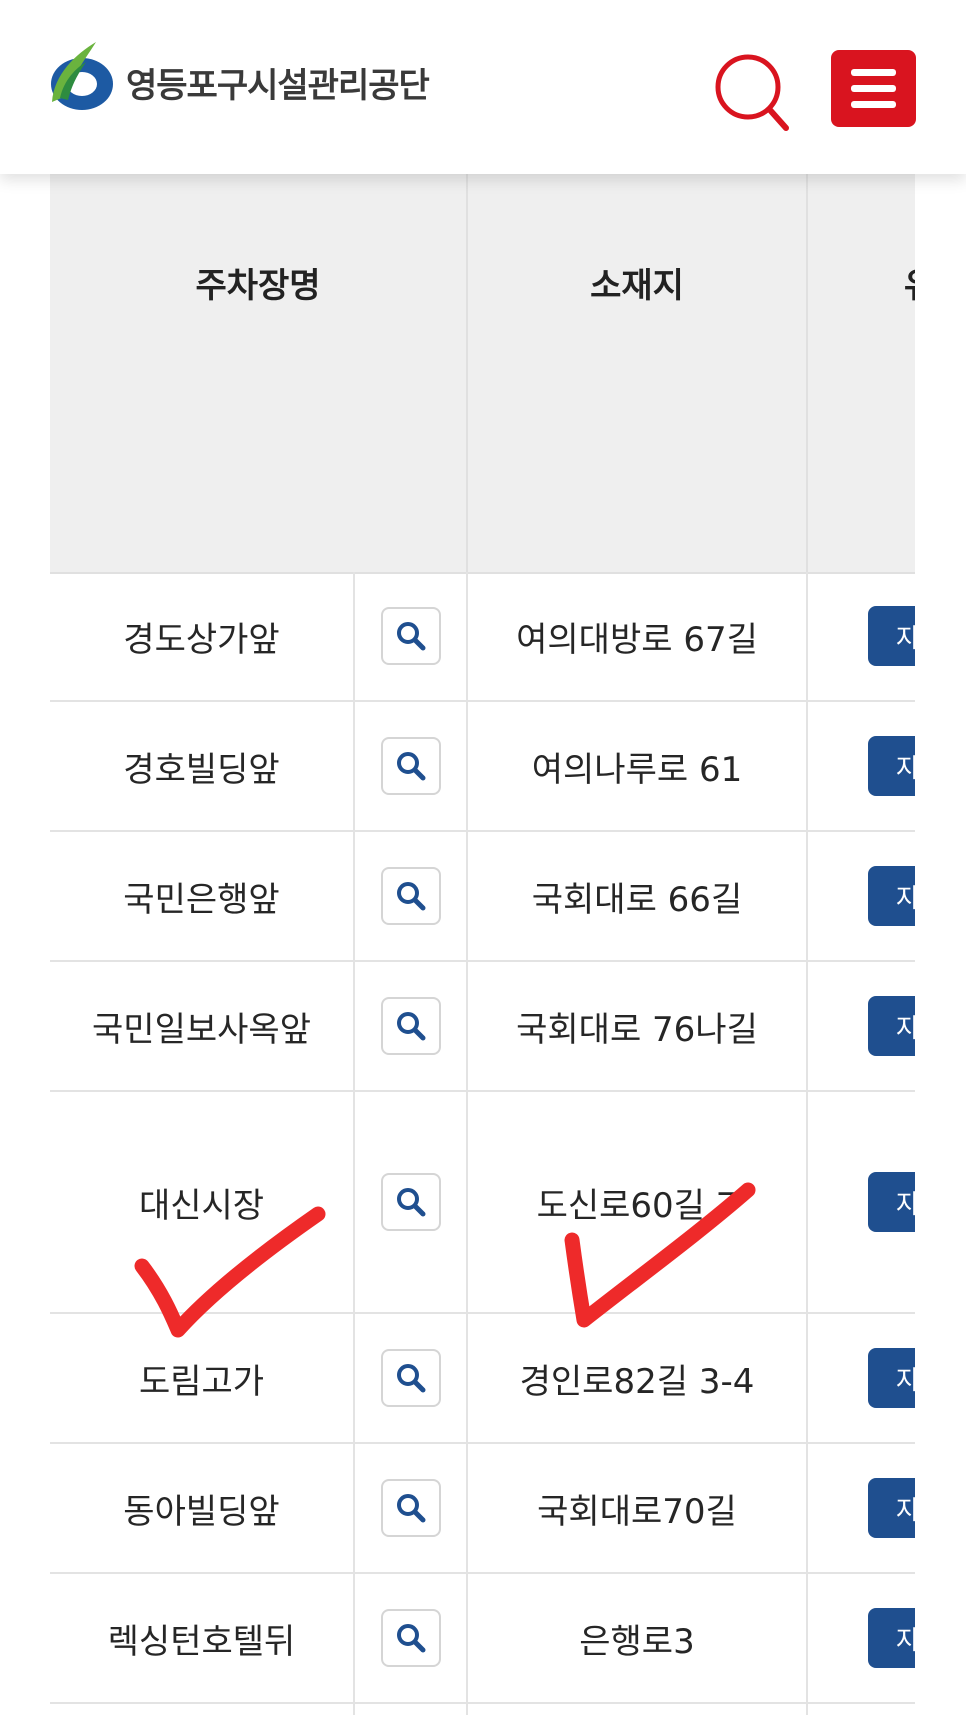 The image size is (966, 1715). I want to click on parking-name: 동아빌딩앞, so click(201, 1511).